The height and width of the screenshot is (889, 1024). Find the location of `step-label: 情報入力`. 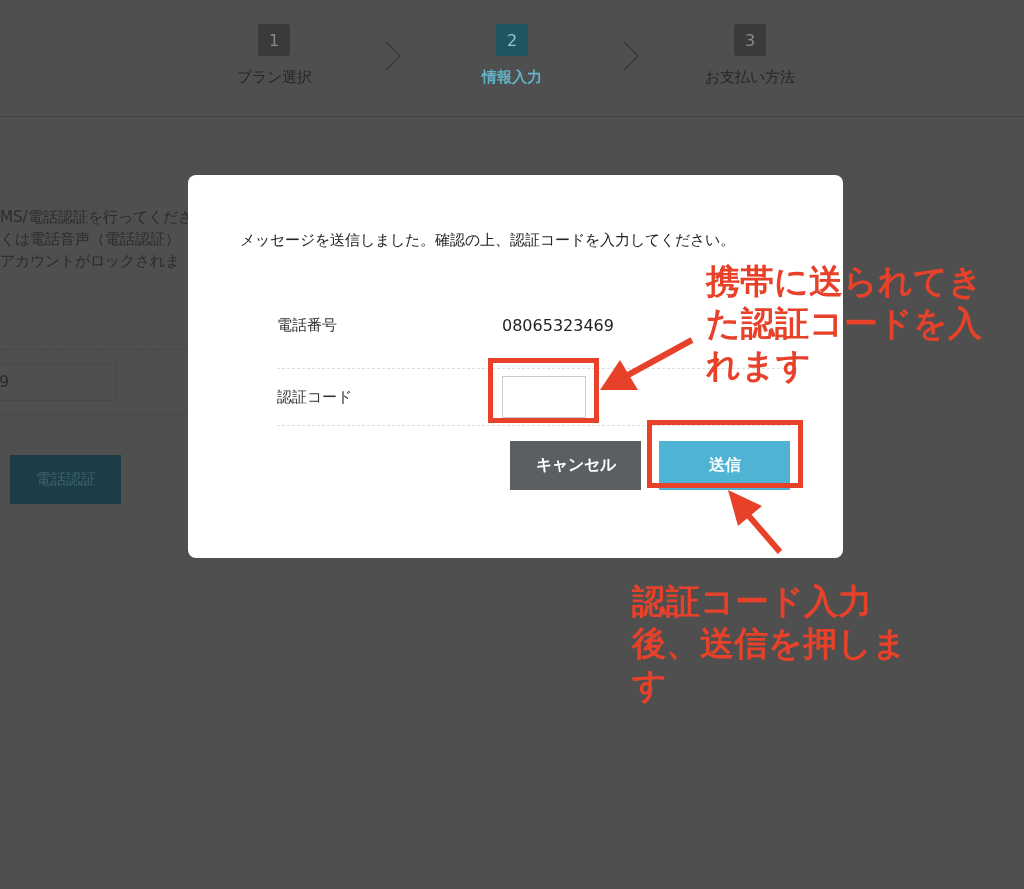

step-label: 情報入力 is located at coordinates (512, 77).